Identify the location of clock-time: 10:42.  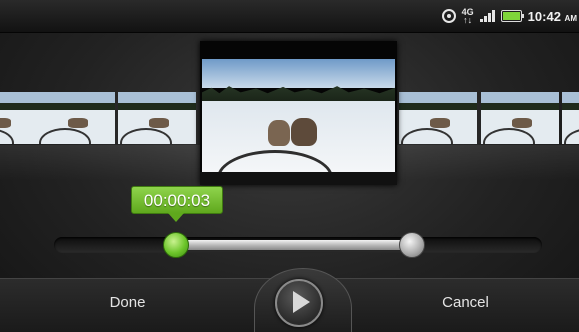
(544, 16).